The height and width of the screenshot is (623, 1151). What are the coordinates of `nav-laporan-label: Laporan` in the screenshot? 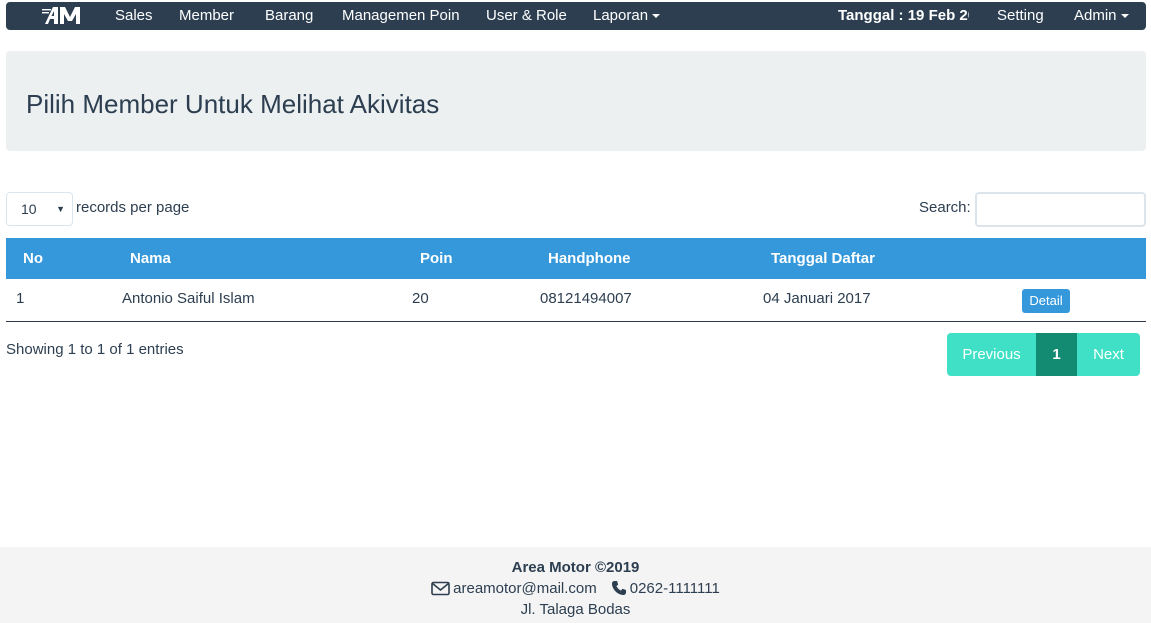 It's located at (621, 15).